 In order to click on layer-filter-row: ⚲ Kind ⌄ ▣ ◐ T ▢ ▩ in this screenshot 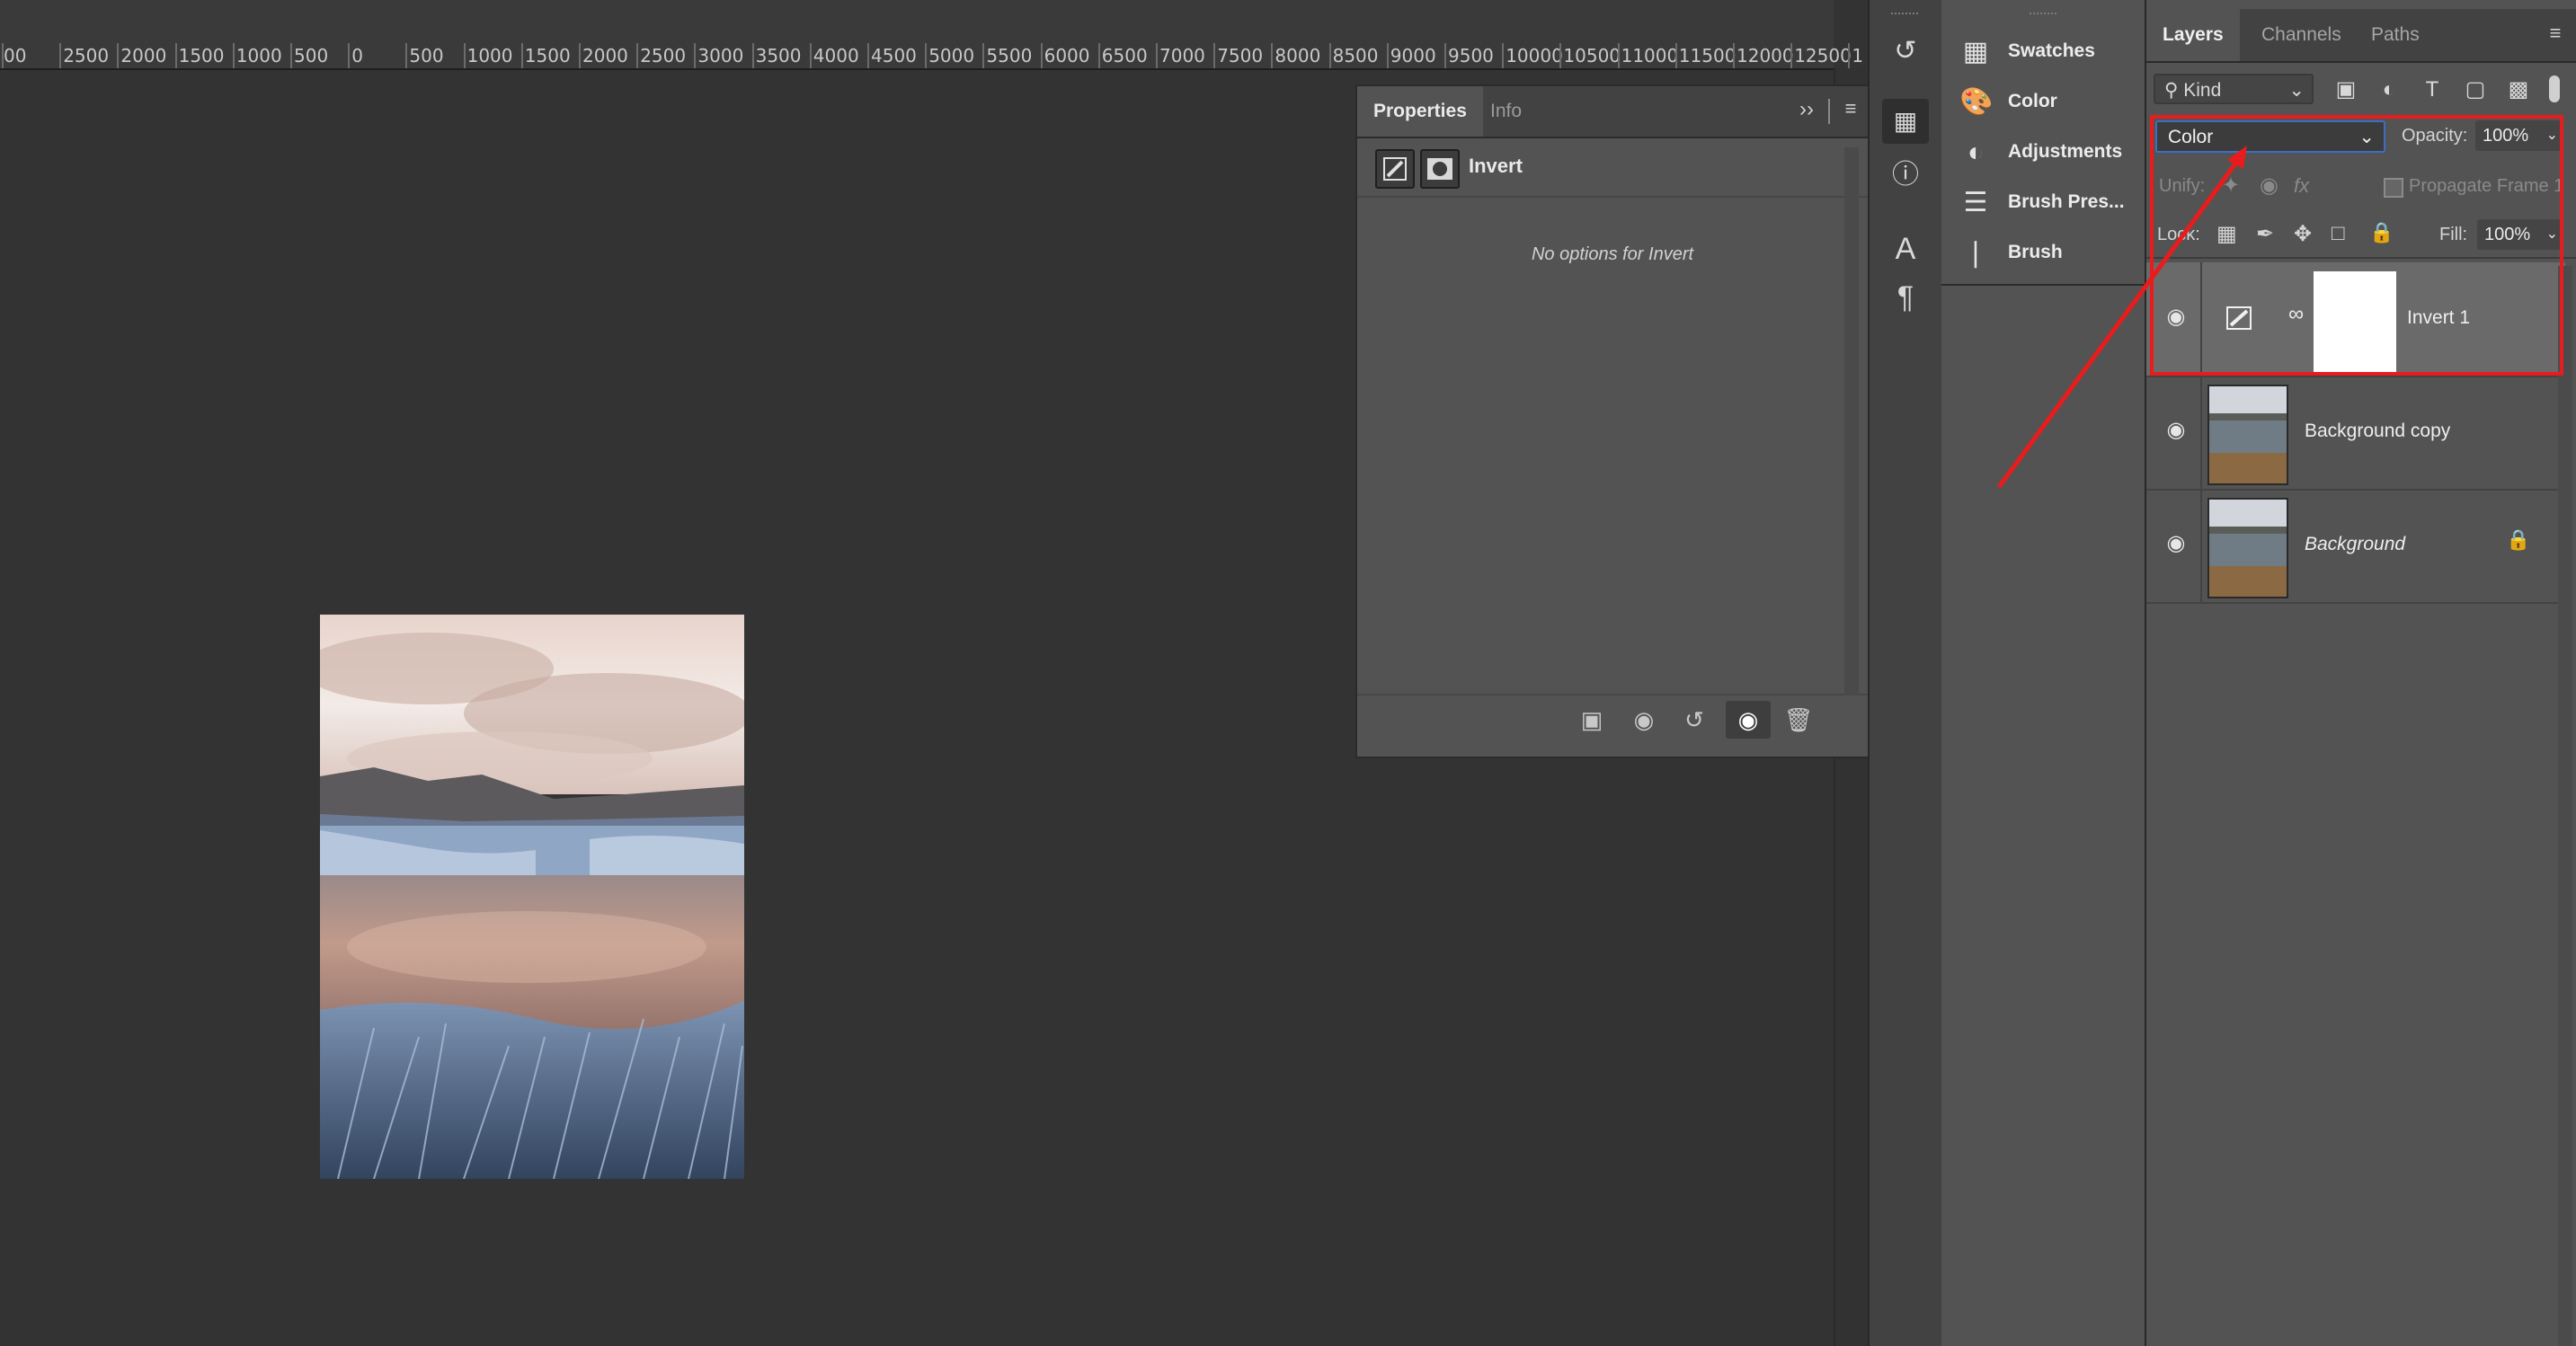, I will do `click(2361, 90)`.